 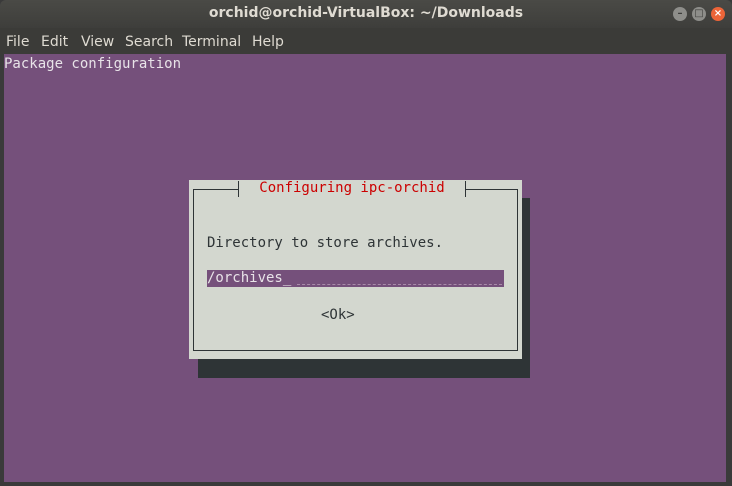 What do you see at coordinates (149, 42) in the screenshot?
I see `menu-search: Search` at bounding box center [149, 42].